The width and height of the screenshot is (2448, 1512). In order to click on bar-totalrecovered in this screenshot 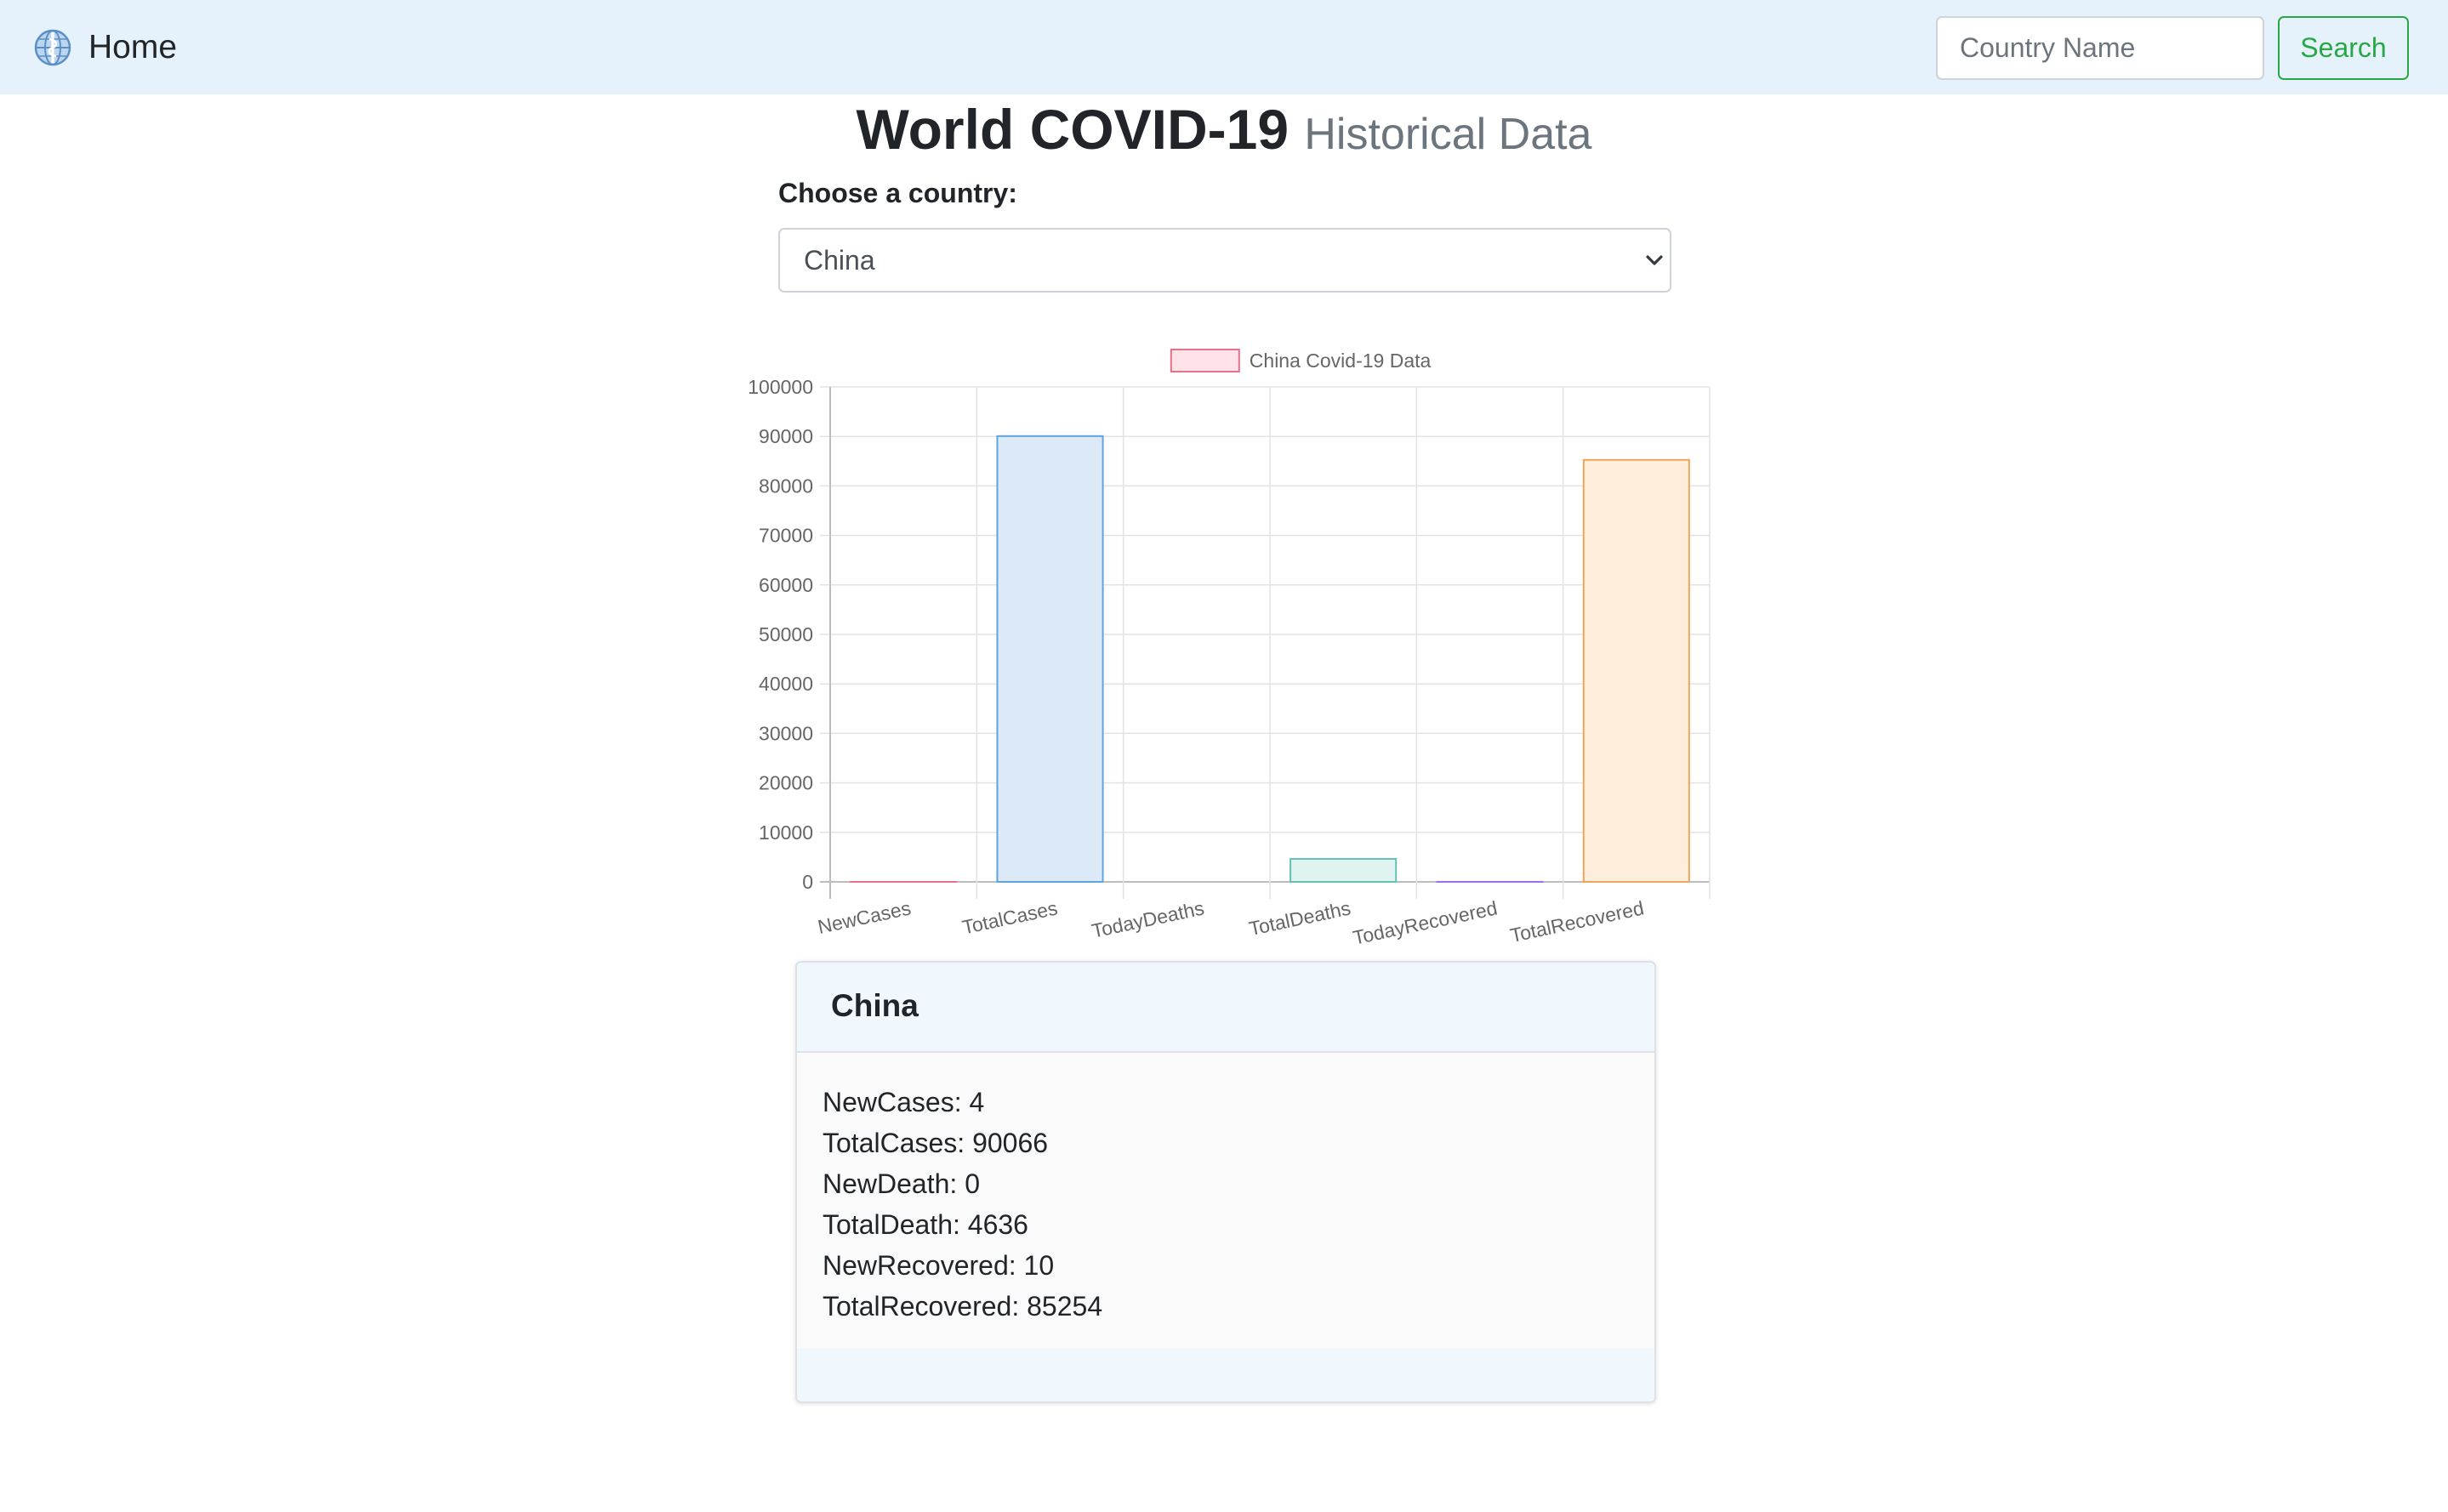, I will do `click(1636, 670)`.